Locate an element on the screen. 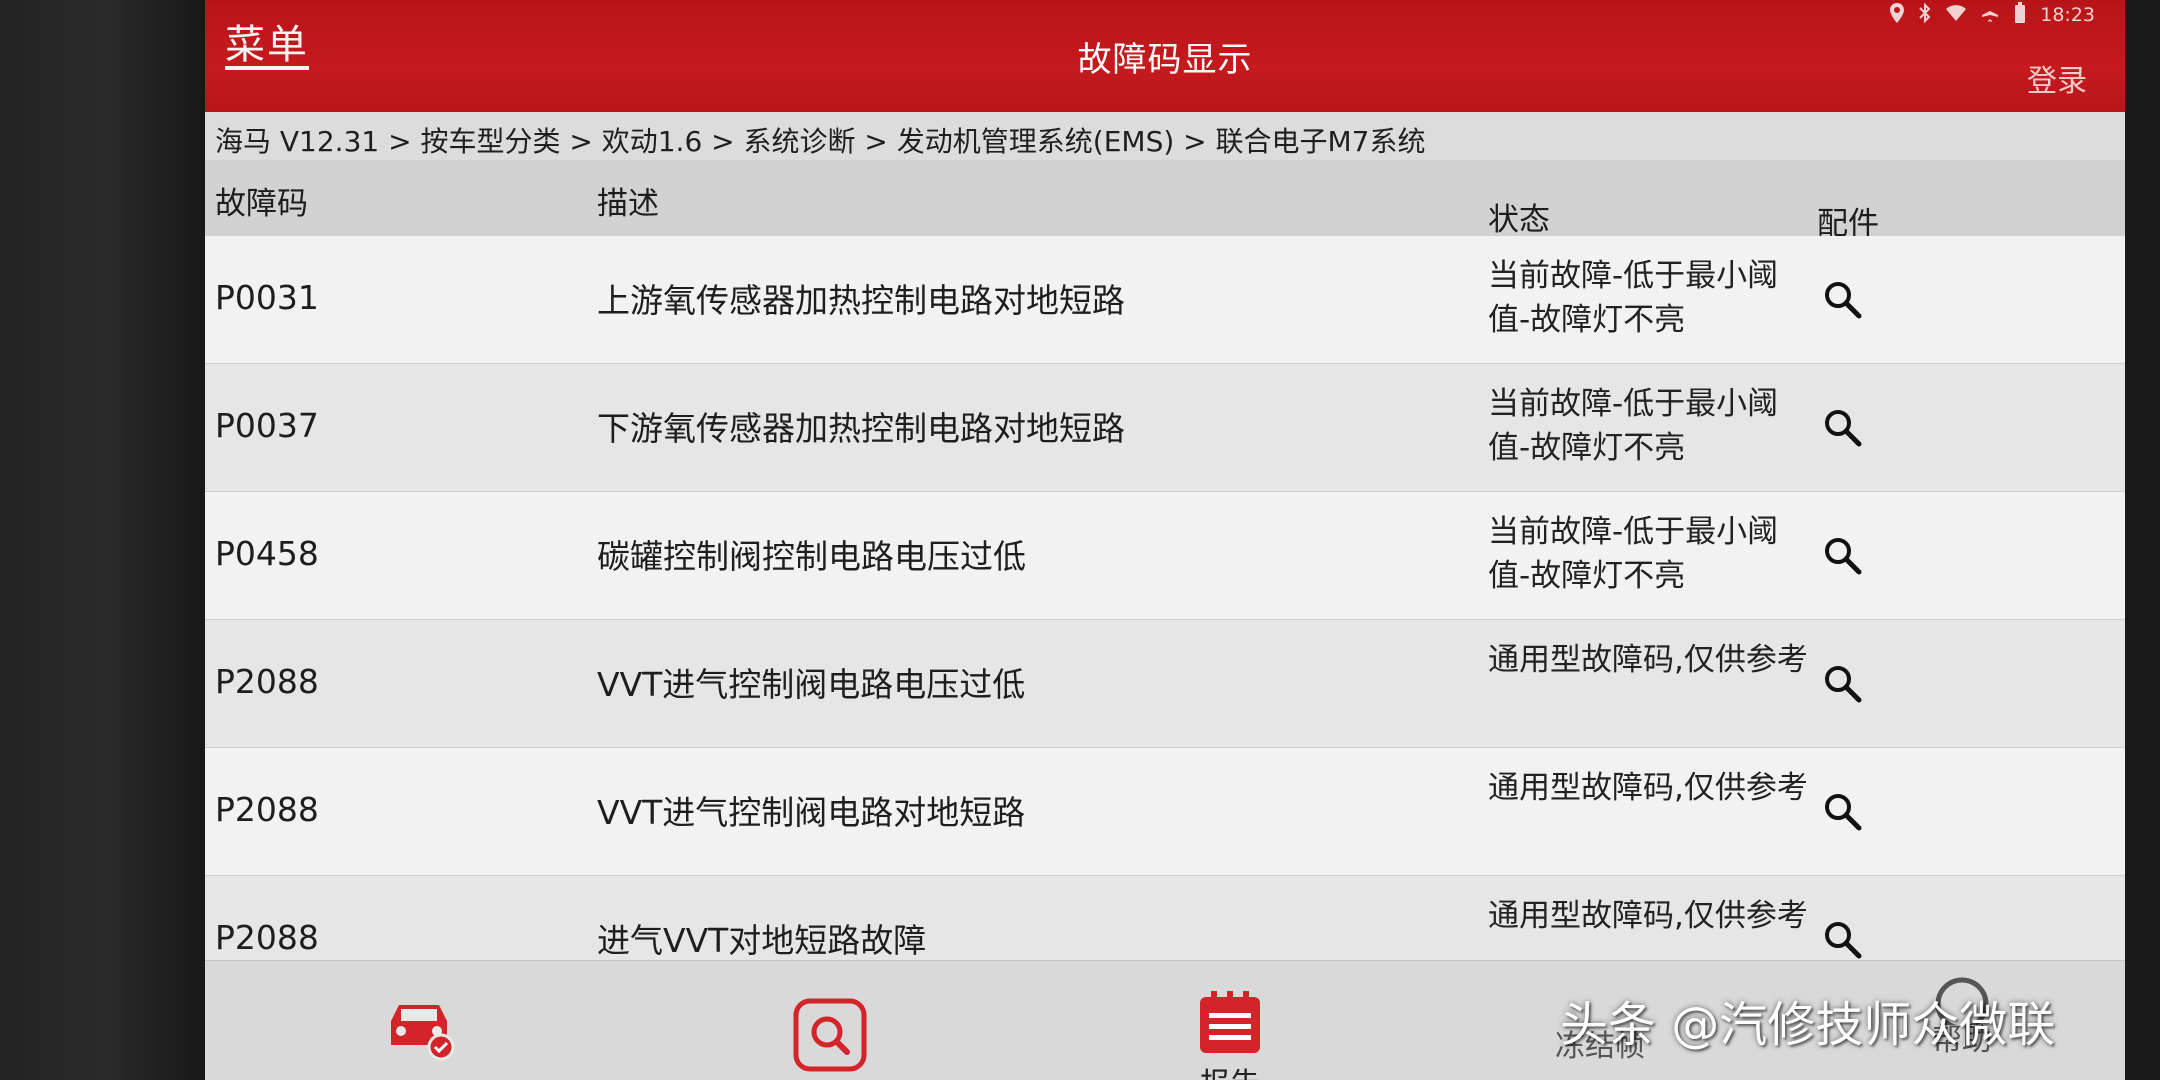  header-bar: 18:23 菜单 故障码显示 登录 is located at coordinates (1165, 56).